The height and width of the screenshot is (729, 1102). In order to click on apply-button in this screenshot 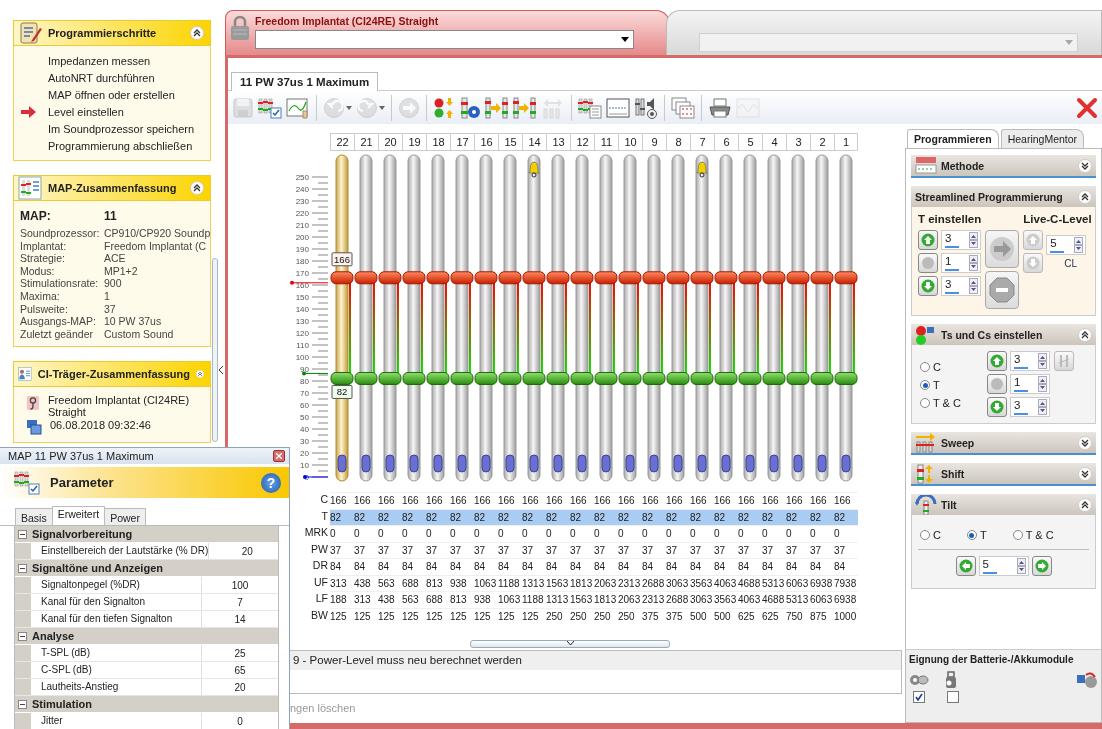, I will do `click(1002, 249)`.